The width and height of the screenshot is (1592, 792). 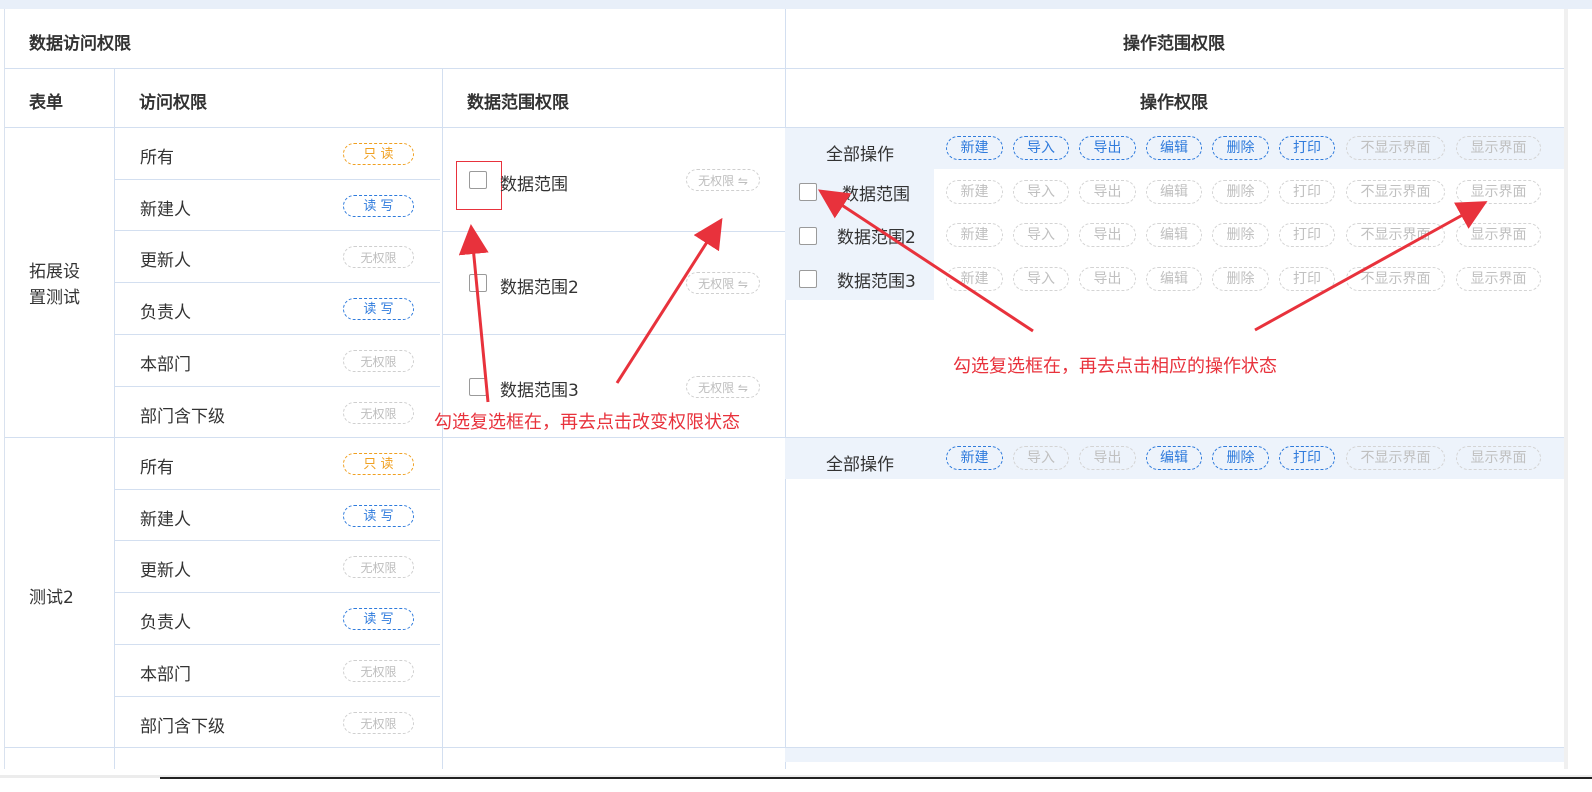 What do you see at coordinates (1115, 366) in the screenshot?
I see `annotation-right: 勾选复选框在，再去点击相应的操作状态` at bounding box center [1115, 366].